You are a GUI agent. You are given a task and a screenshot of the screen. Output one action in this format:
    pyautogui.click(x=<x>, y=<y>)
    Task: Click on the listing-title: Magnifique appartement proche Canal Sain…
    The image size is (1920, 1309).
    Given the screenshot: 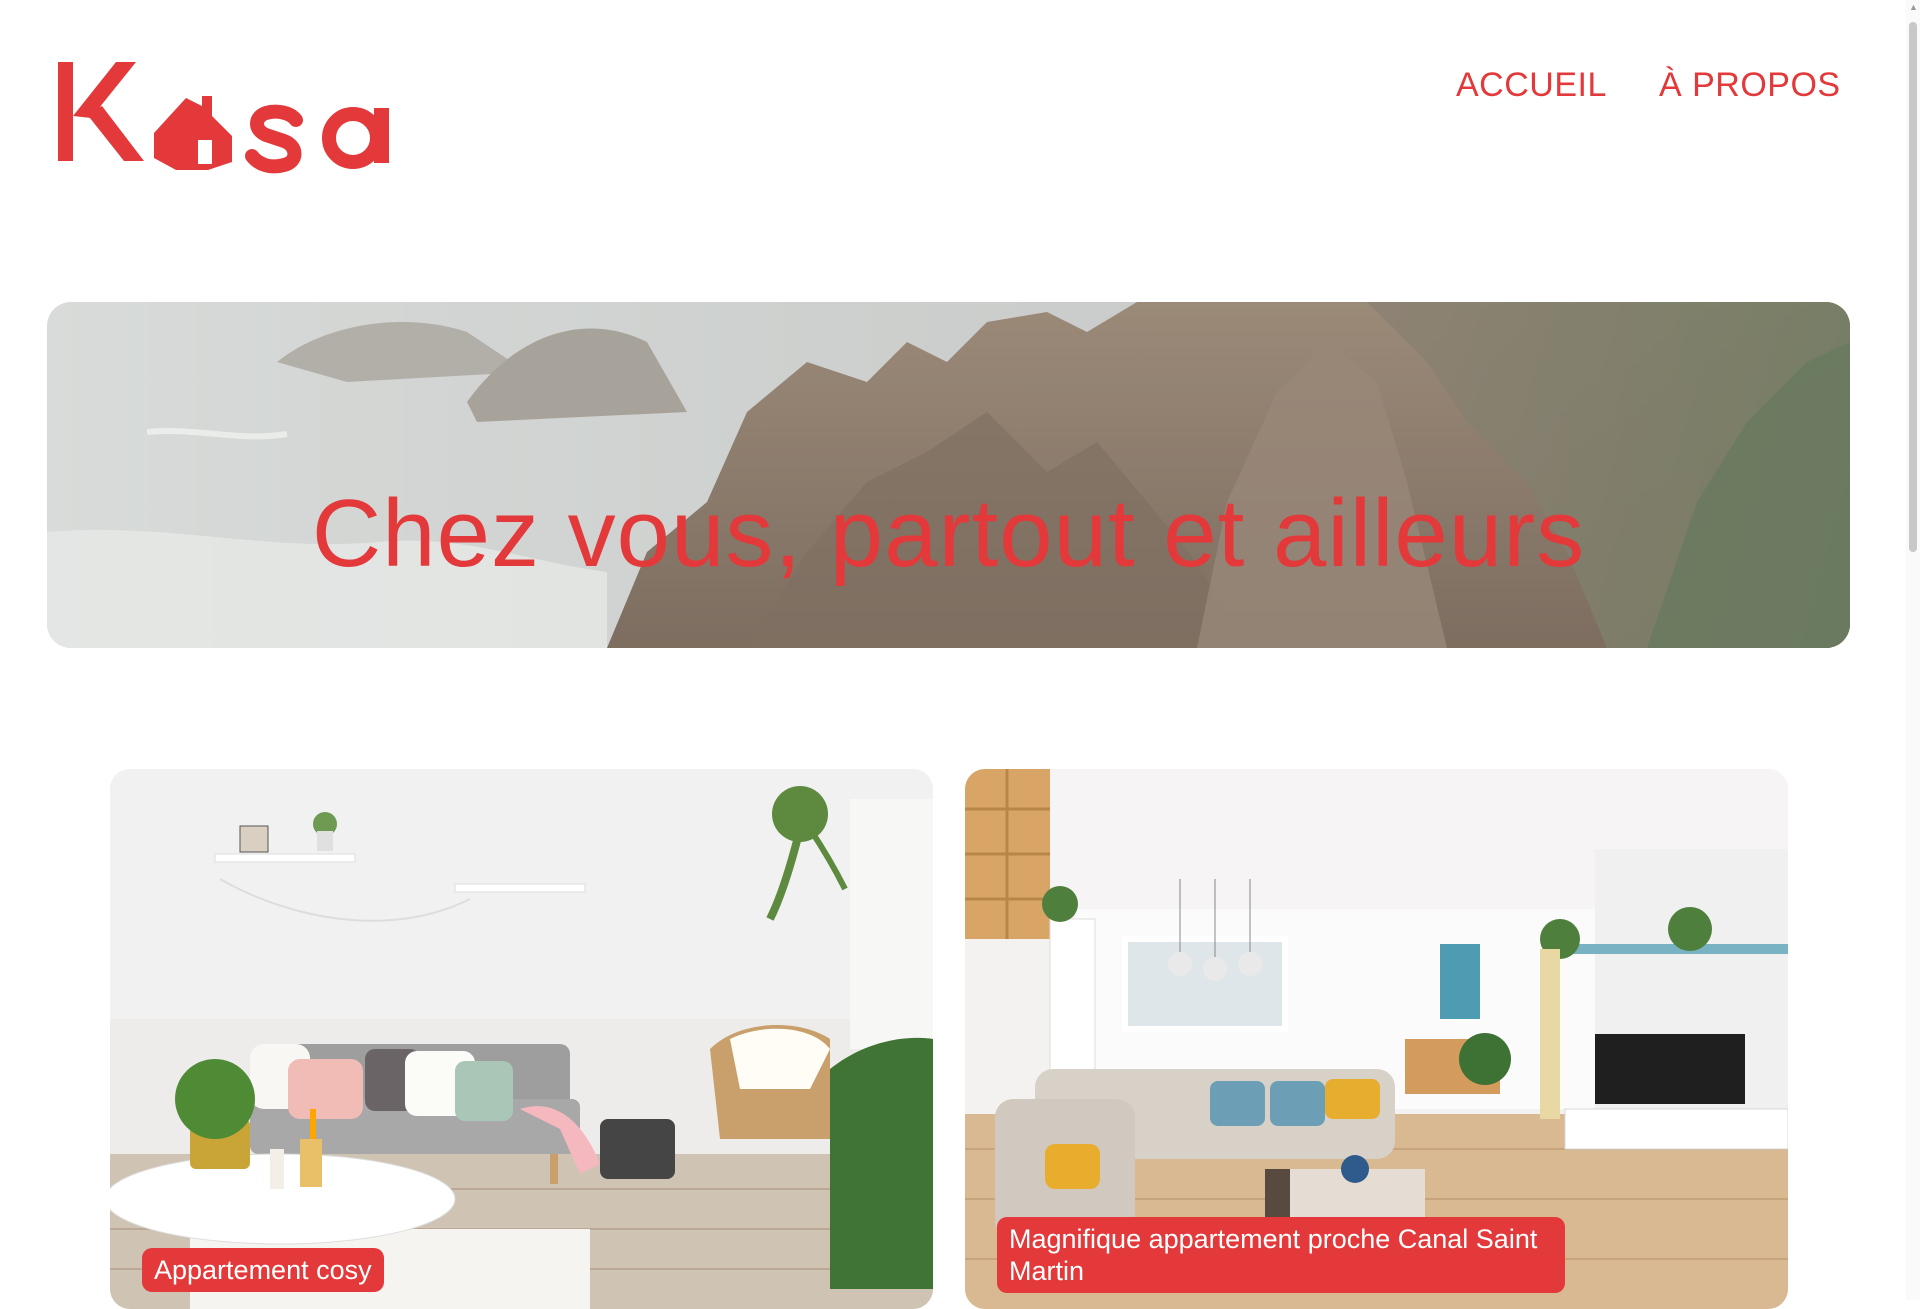 What is the action you would take?
    pyautogui.click(x=1281, y=1255)
    